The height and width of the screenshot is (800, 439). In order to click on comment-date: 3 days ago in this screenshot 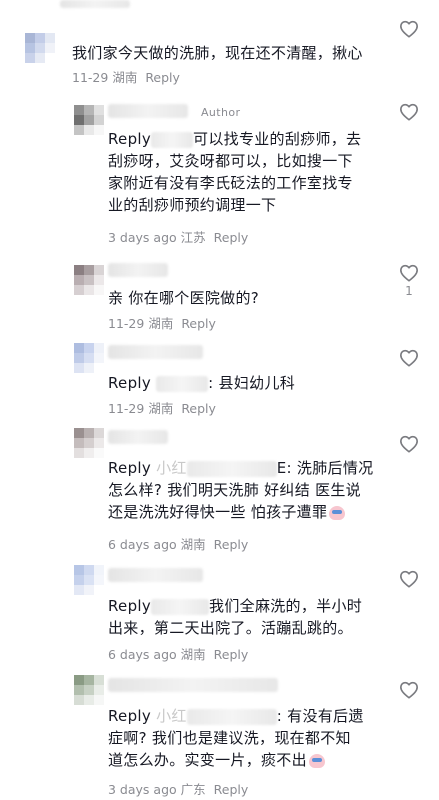, I will do `click(142, 237)`.